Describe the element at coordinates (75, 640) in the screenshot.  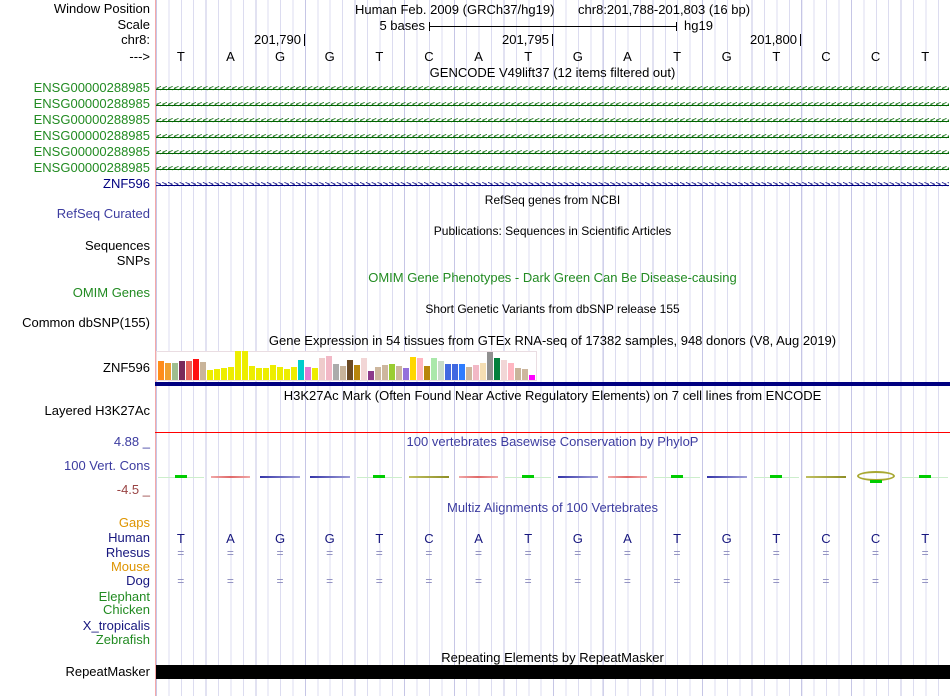
I see `multiz-label-zebrafish: Zebrafish` at that location.